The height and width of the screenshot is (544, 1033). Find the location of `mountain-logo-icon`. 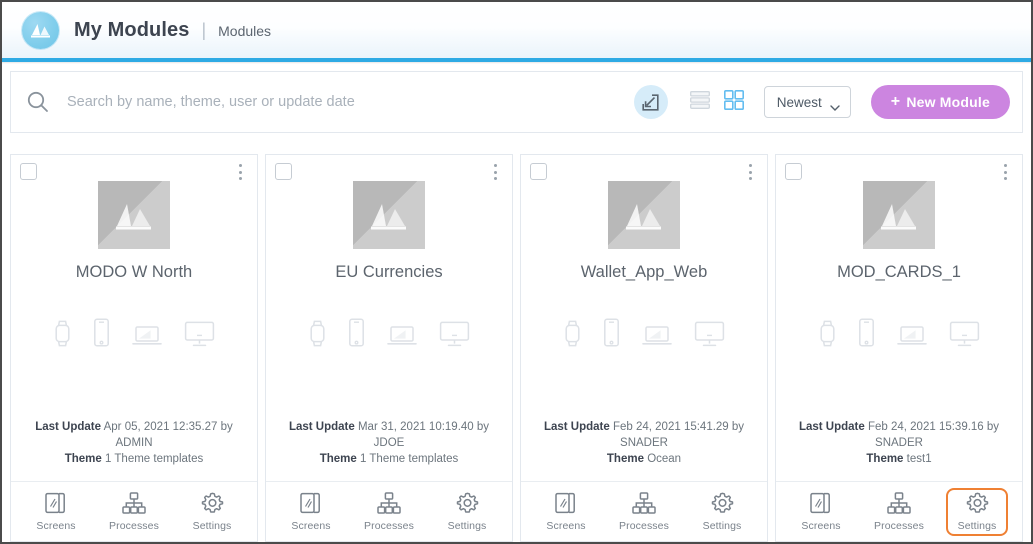

mountain-logo-icon is located at coordinates (40, 30).